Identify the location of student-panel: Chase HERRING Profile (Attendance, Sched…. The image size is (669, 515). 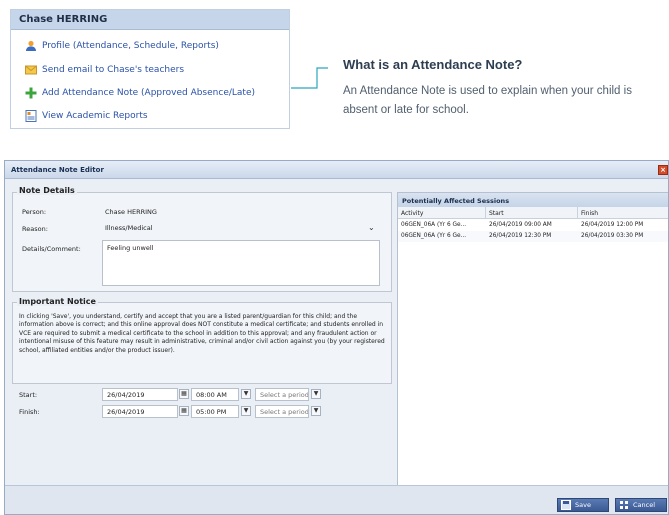
(150, 69).